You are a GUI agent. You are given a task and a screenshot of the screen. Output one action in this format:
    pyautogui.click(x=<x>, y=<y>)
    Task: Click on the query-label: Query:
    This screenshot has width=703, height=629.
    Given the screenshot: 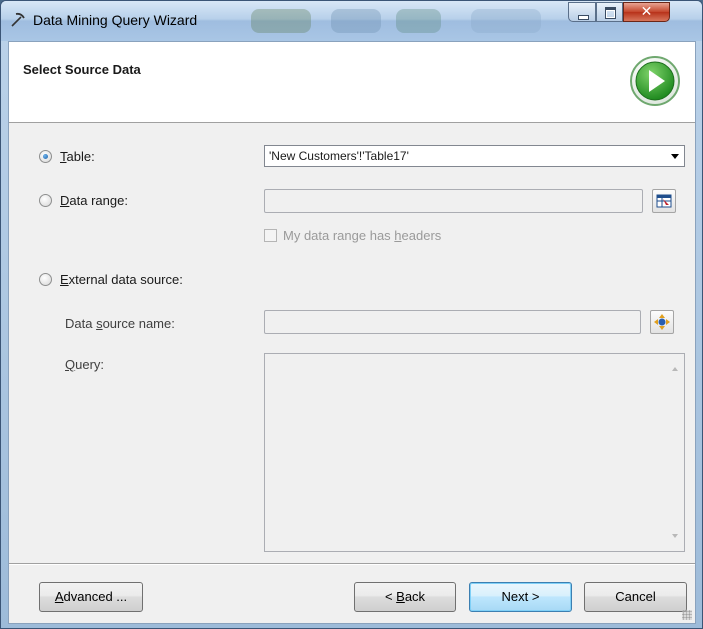 What is the action you would take?
    pyautogui.click(x=85, y=364)
    